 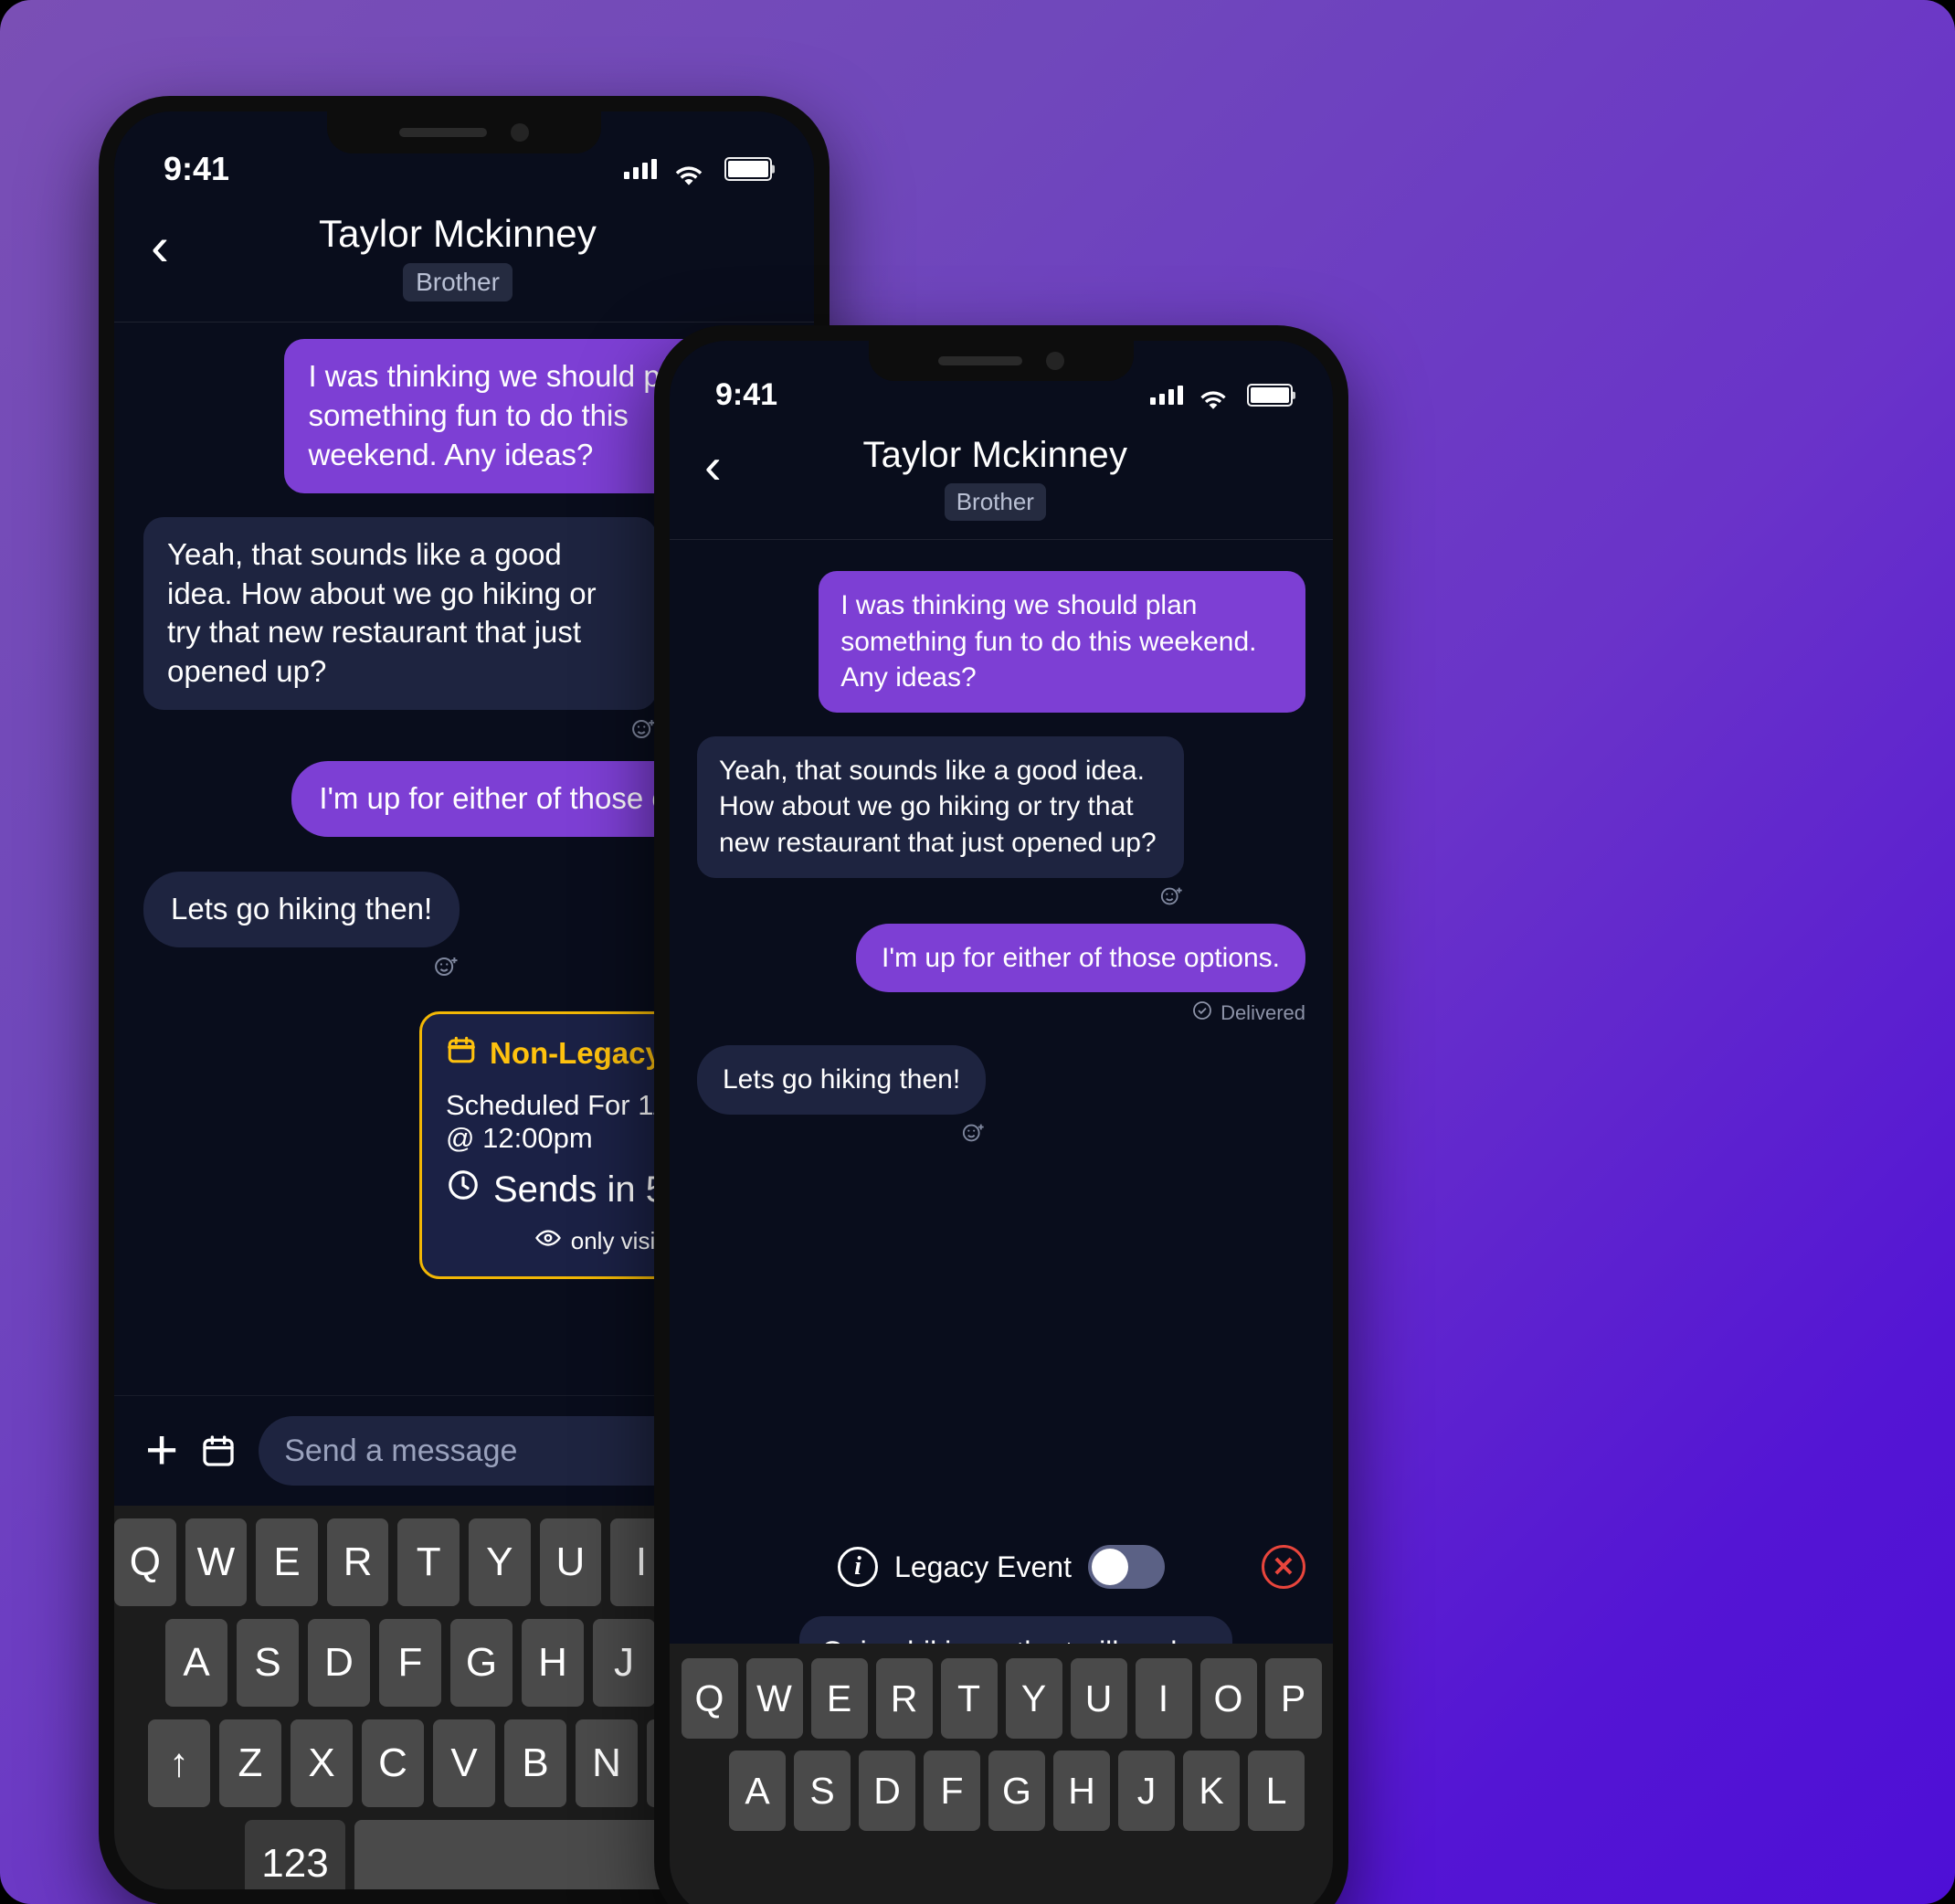 I want to click on plus-icon: +, so click(x=161, y=1451).